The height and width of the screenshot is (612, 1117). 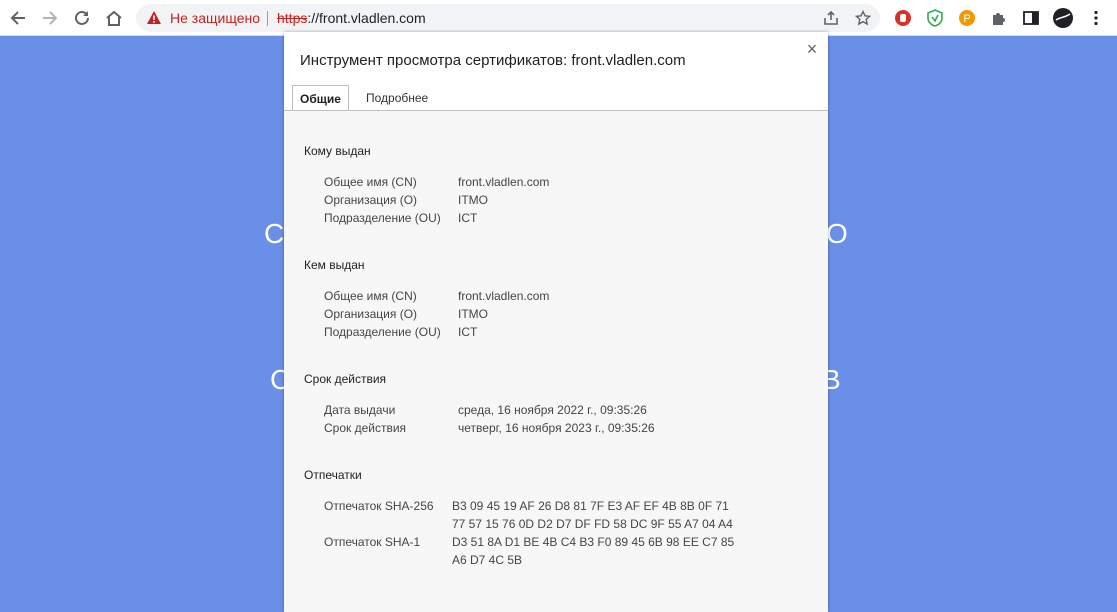 What do you see at coordinates (320, 98) in the screenshot?
I see `tab-general: Общие` at bounding box center [320, 98].